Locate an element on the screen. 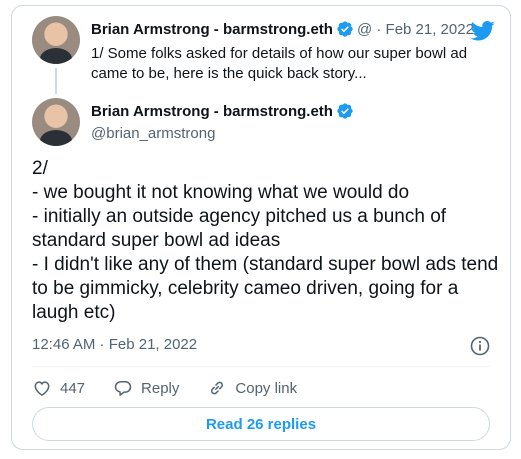 The width and height of the screenshot is (521, 459). divider is located at coordinates (261, 366).